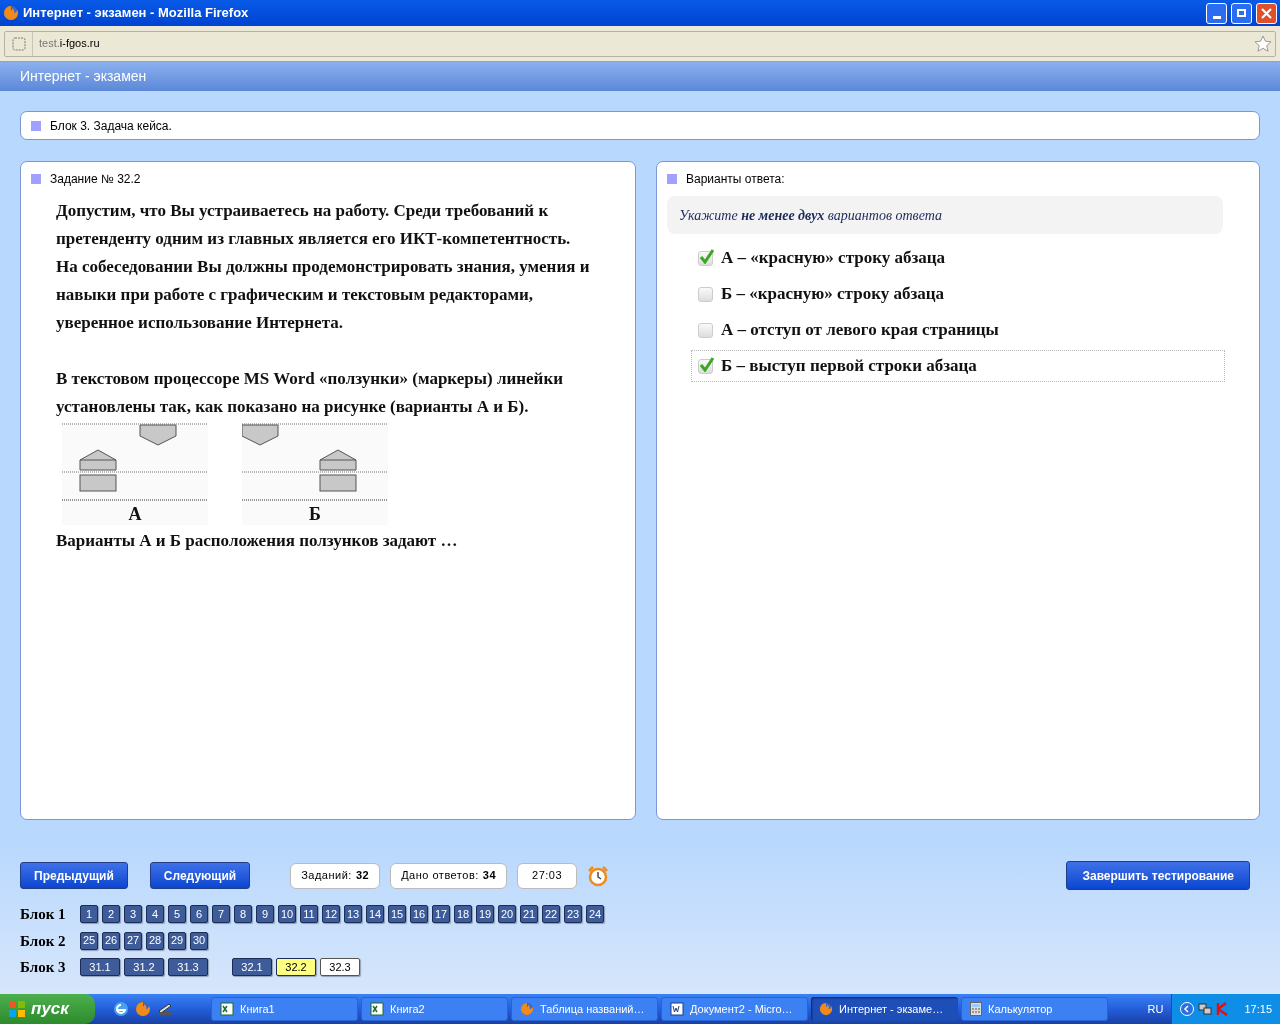  I want to click on question-number-button: 32.2, so click(296, 967).